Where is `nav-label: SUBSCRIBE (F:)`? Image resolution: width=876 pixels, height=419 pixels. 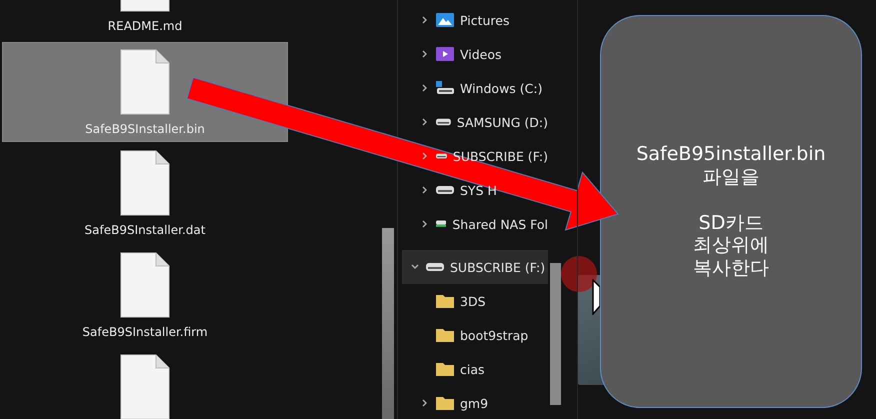 nav-label: SUBSCRIBE (F:) is located at coordinates (498, 267).